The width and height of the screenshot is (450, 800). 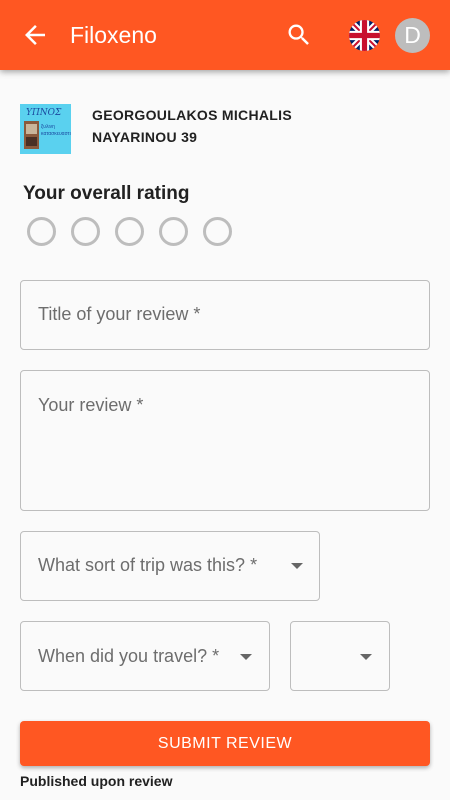 What do you see at coordinates (145, 137) in the screenshot?
I see `hotel-address: NAYARINOU 39` at bounding box center [145, 137].